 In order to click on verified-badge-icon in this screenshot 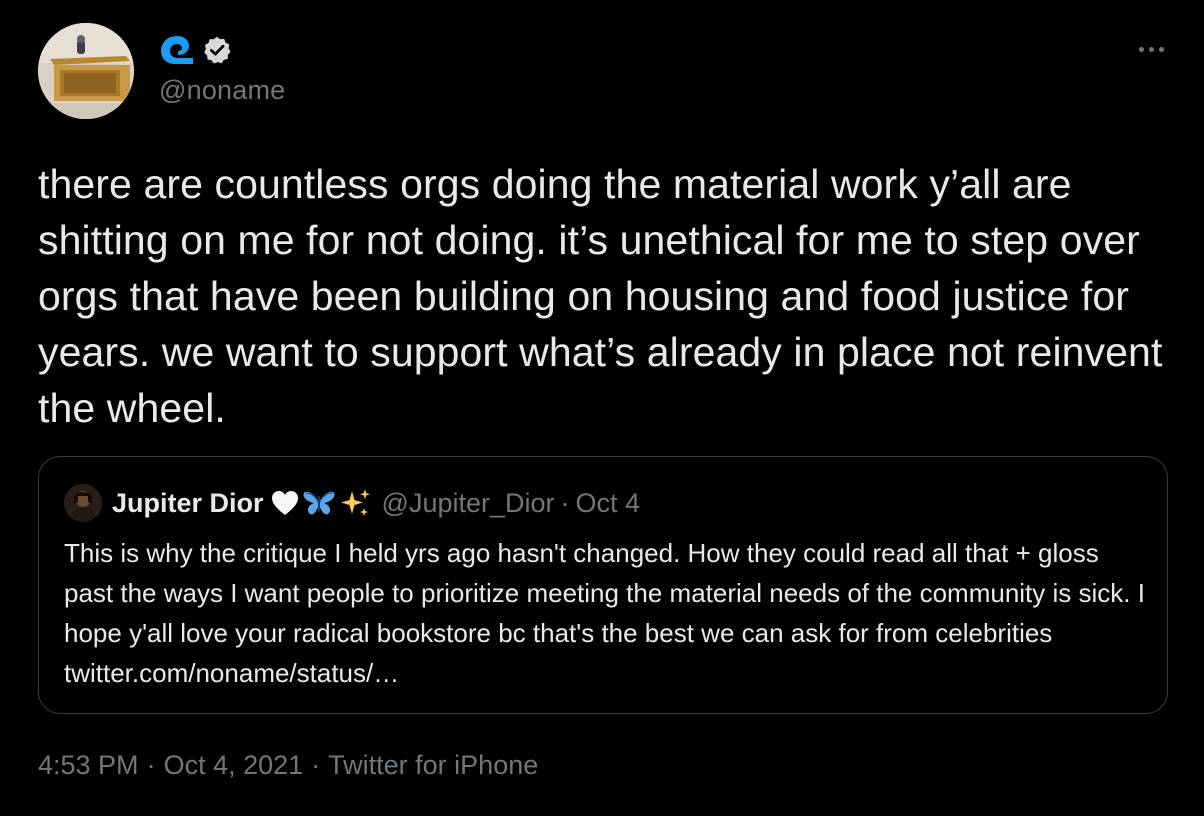, I will do `click(217, 50)`.